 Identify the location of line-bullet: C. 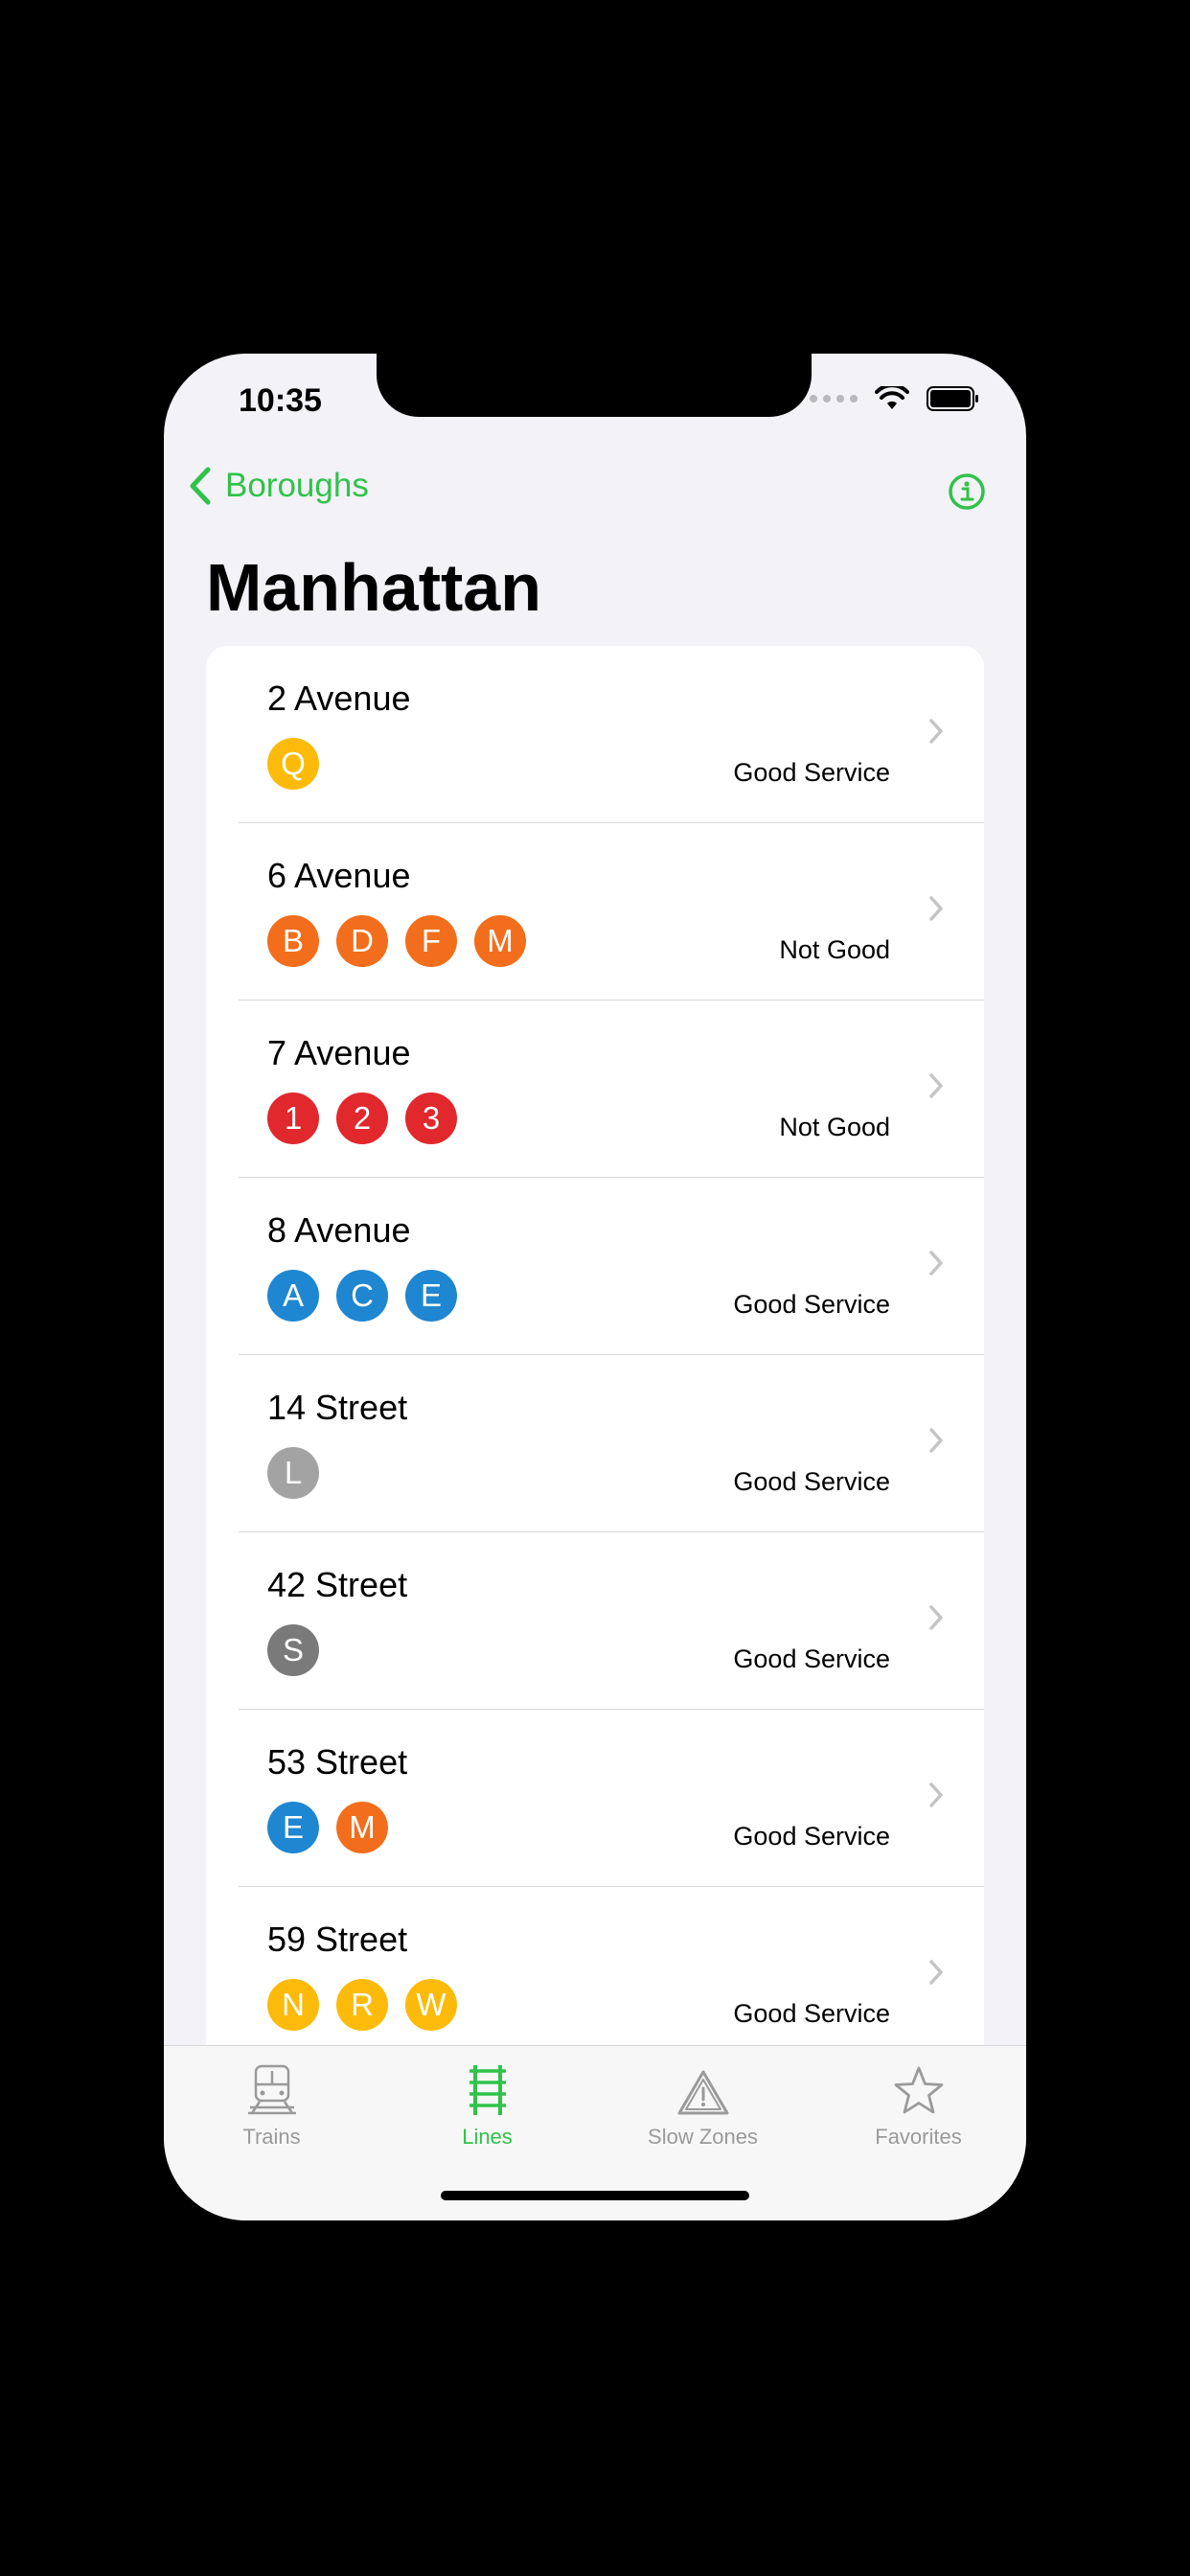
(362, 1296).